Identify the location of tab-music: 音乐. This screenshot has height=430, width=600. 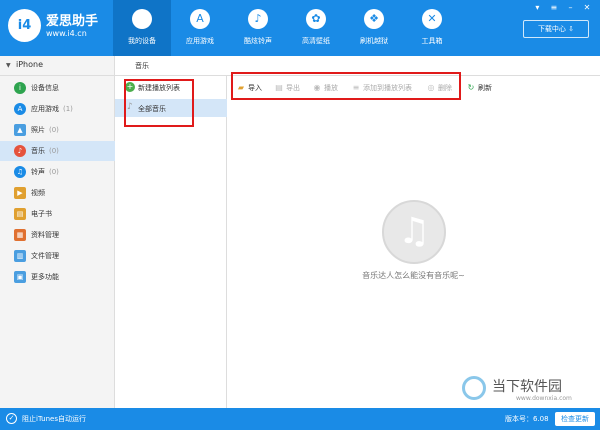
(142, 66).